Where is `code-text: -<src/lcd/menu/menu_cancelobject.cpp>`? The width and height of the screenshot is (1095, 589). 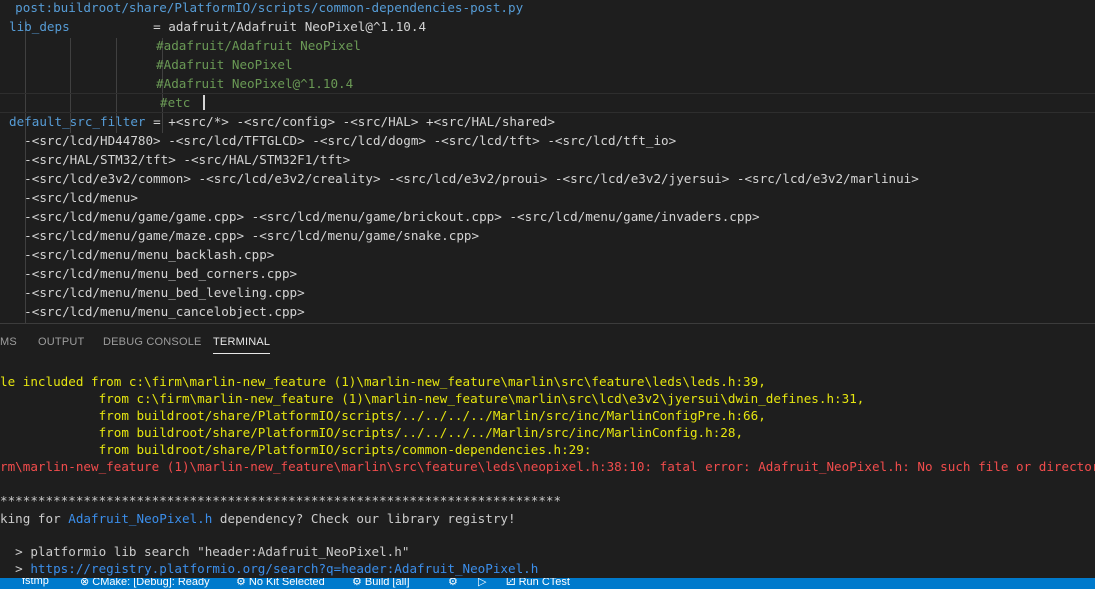
code-text: -<src/lcd/menu/menu_cancelobject.cpp> is located at coordinates (157, 311).